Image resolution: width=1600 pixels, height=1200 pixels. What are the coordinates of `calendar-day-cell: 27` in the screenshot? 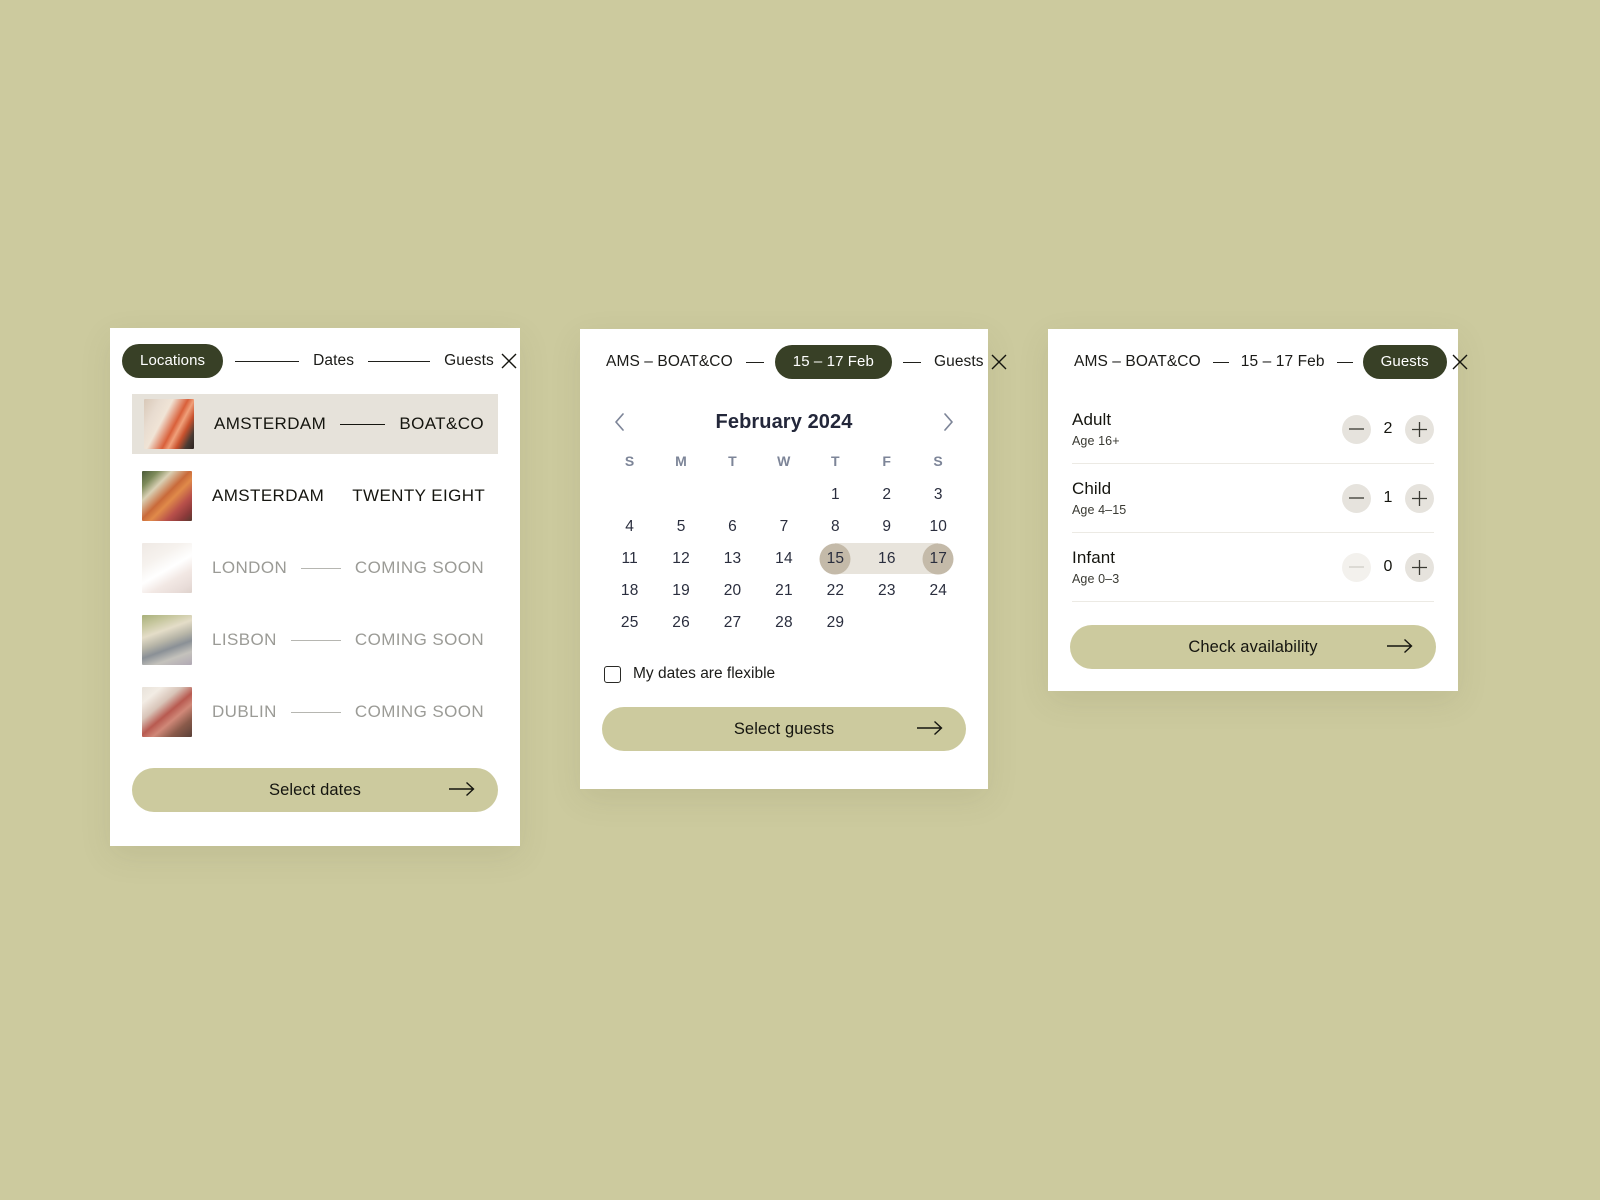 It's located at (732, 622).